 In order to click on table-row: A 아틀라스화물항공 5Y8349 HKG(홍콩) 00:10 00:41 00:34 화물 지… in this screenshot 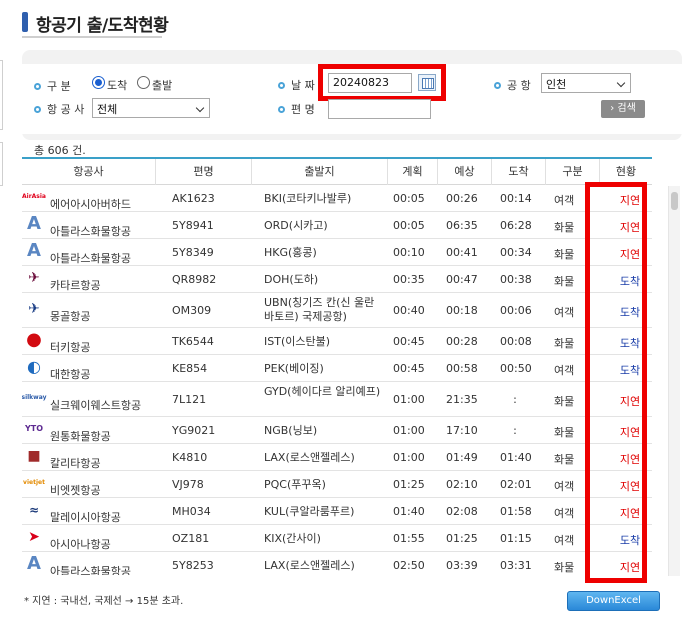, I will do `click(337, 252)`.